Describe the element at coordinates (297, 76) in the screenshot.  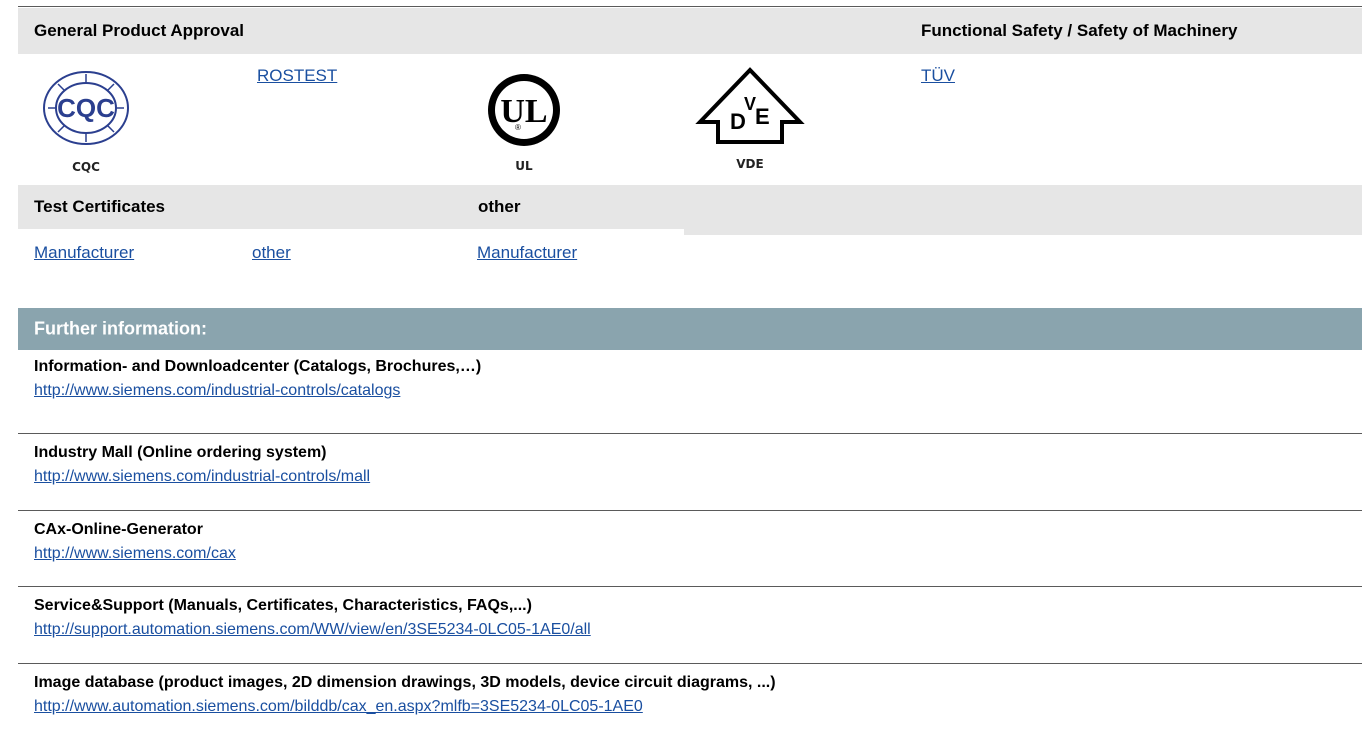
I see `rostest-link: ROSTEST` at that location.